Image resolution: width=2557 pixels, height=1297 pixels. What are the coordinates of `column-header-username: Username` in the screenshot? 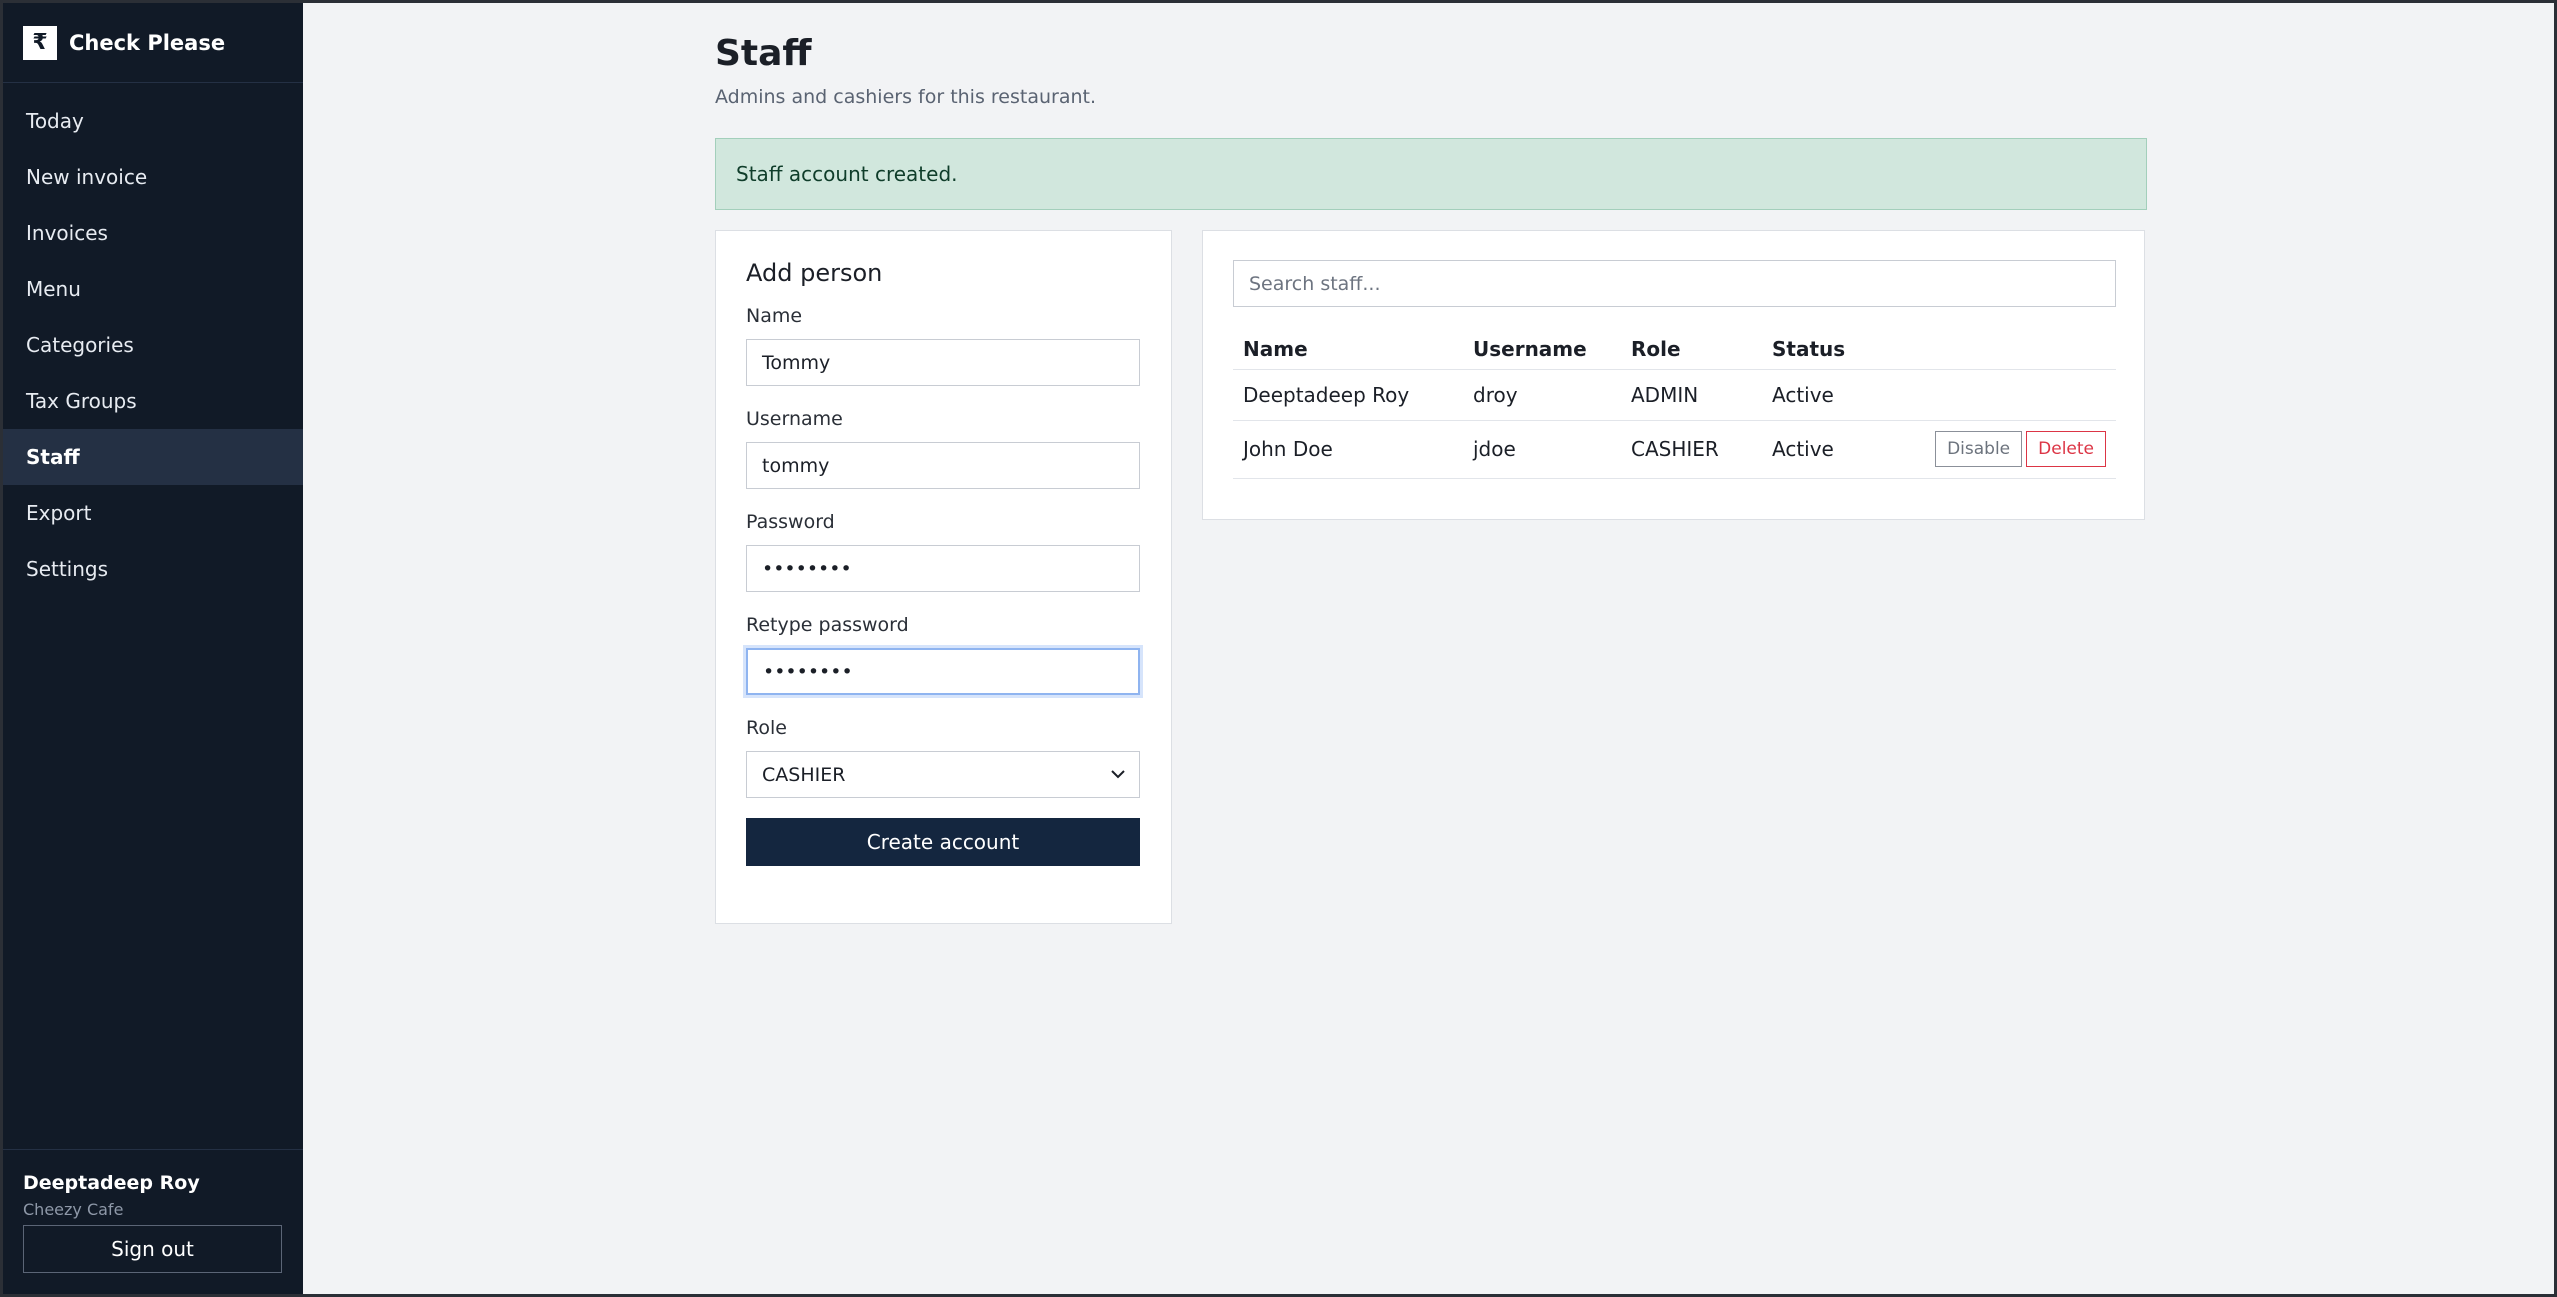 It's located at (1542, 349).